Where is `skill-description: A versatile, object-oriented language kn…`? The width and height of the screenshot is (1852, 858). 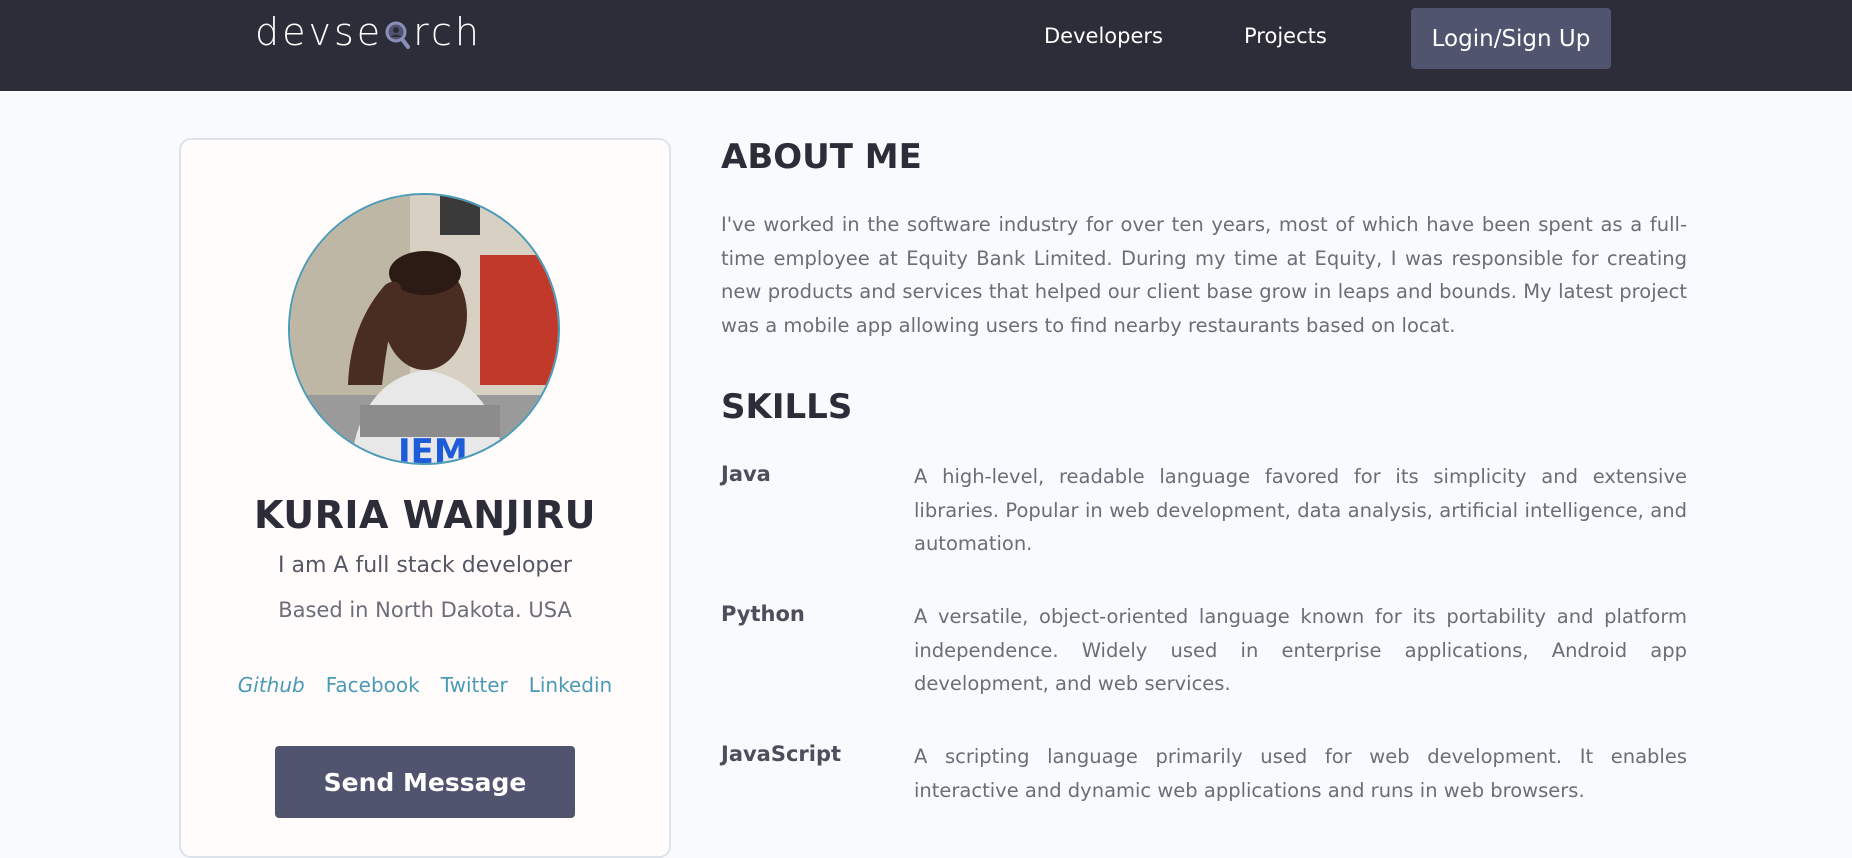
skill-description: A versatile, object-oriented language kn… is located at coordinates (1300, 650).